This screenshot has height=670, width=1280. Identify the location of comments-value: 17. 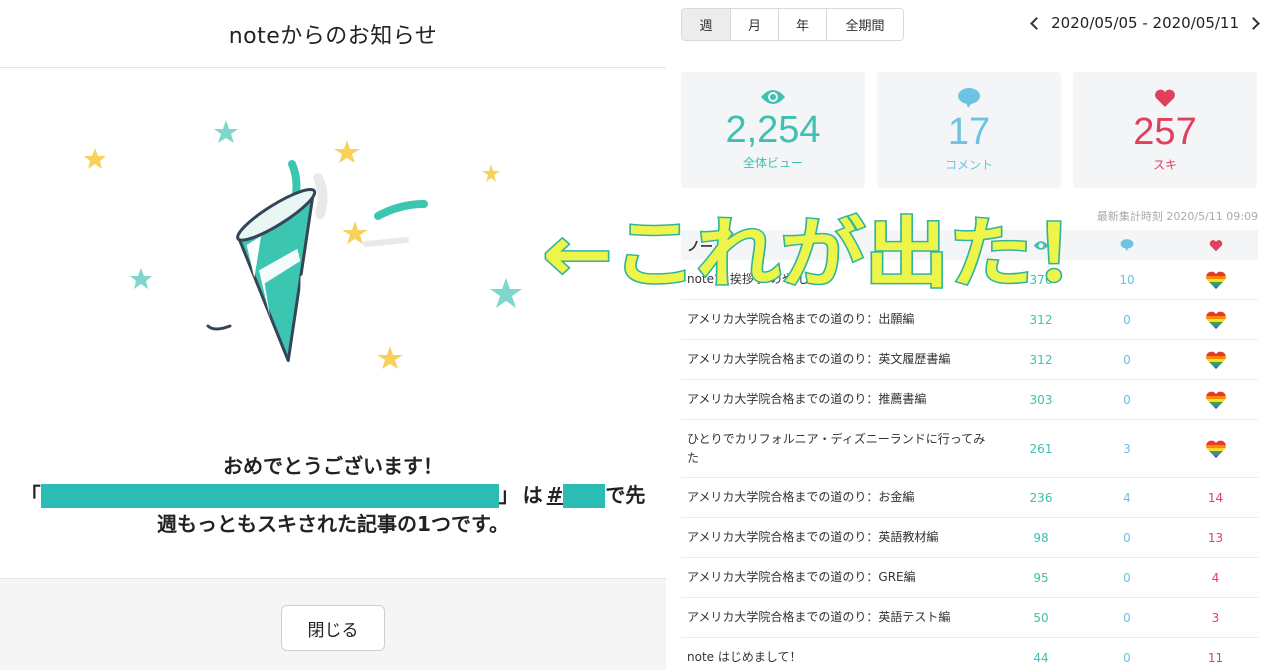
(969, 132).